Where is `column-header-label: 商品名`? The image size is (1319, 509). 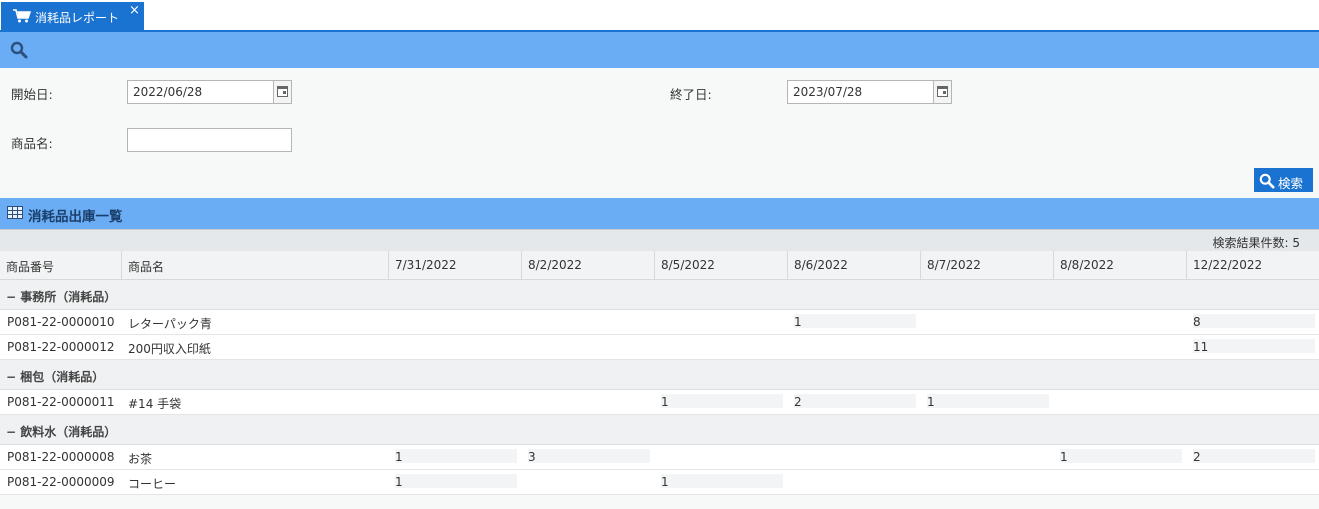 column-header-label: 商品名 is located at coordinates (146, 267).